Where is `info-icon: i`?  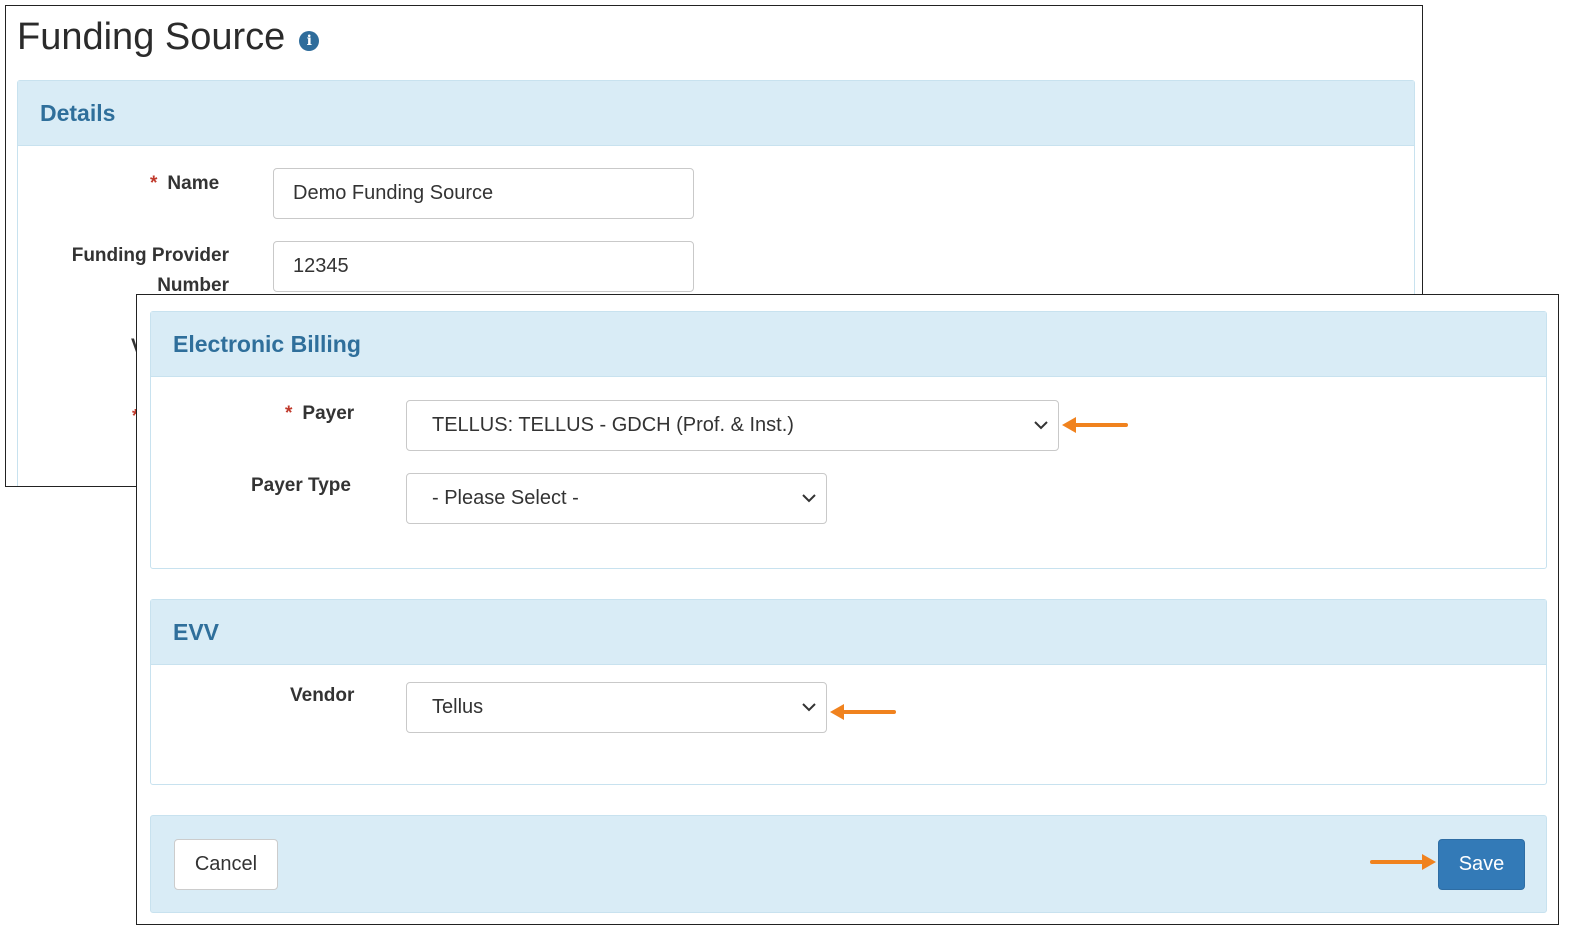 info-icon: i is located at coordinates (309, 40).